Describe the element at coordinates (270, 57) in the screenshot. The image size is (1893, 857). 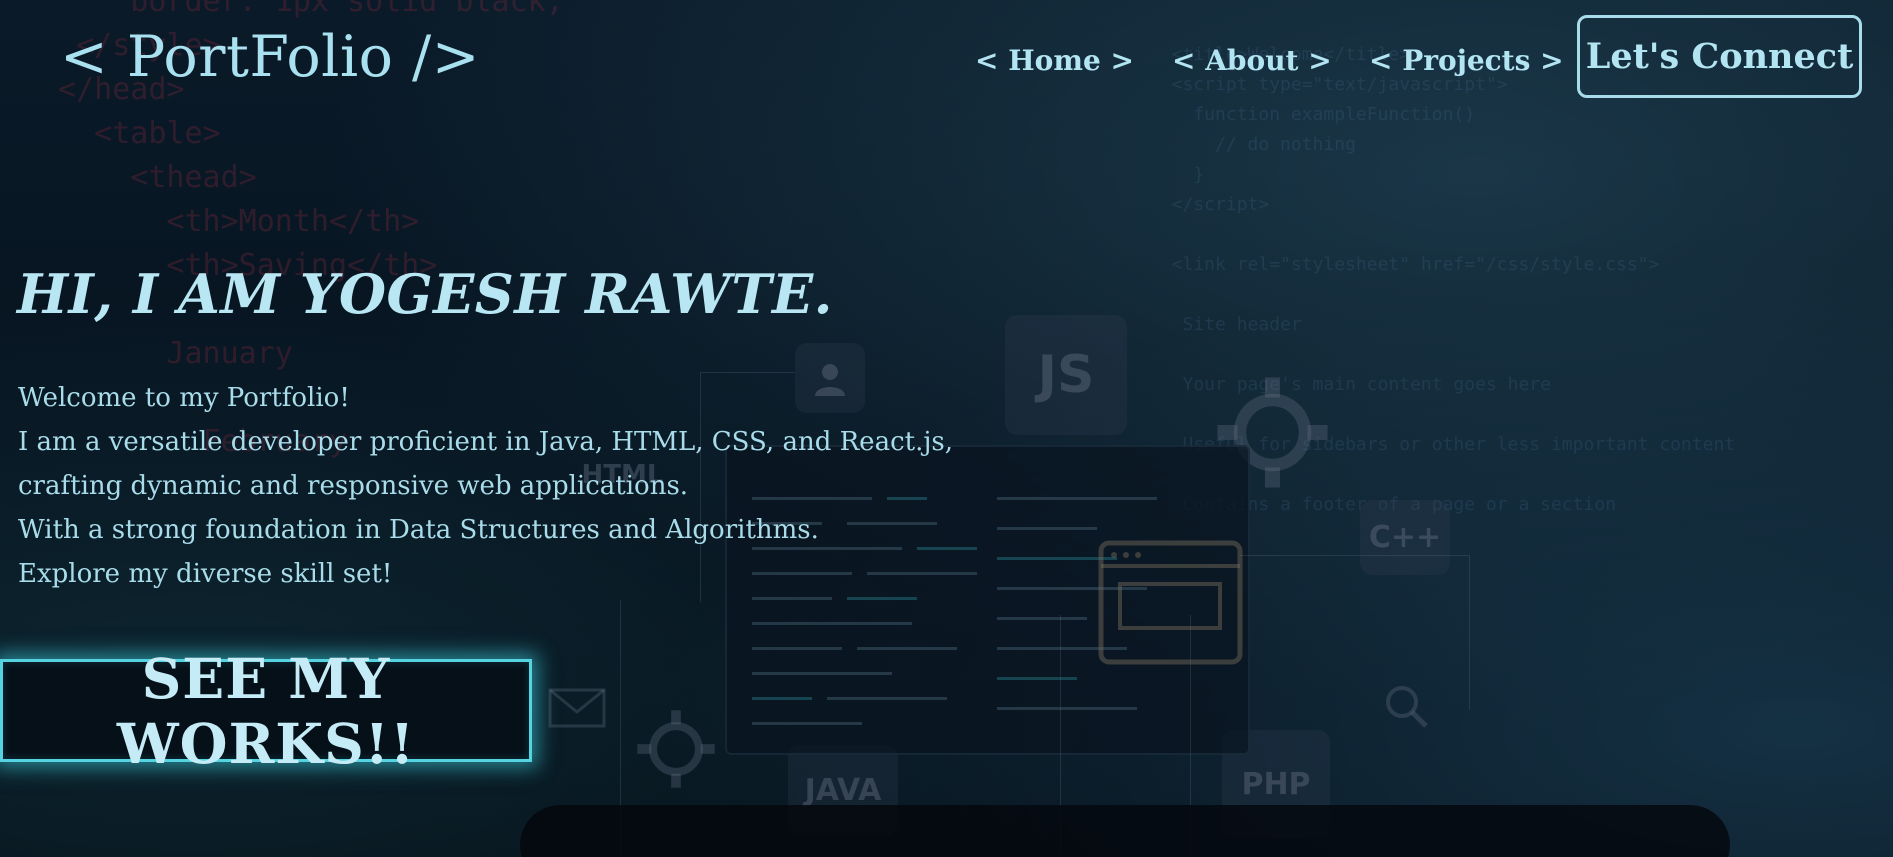
I see `logo: < PortFolio />` at that location.